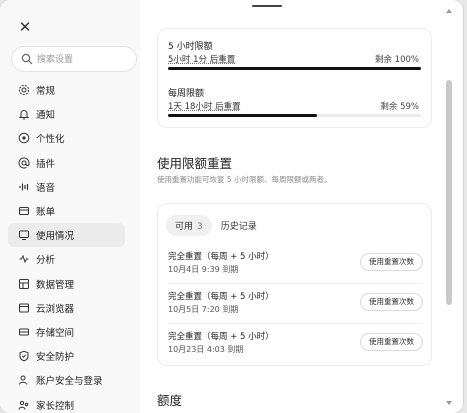 This screenshot has width=467, height=413. What do you see at coordinates (46, 164) in the screenshot?
I see `sidebar-item-label: 插件` at bounding box center [46, 164].